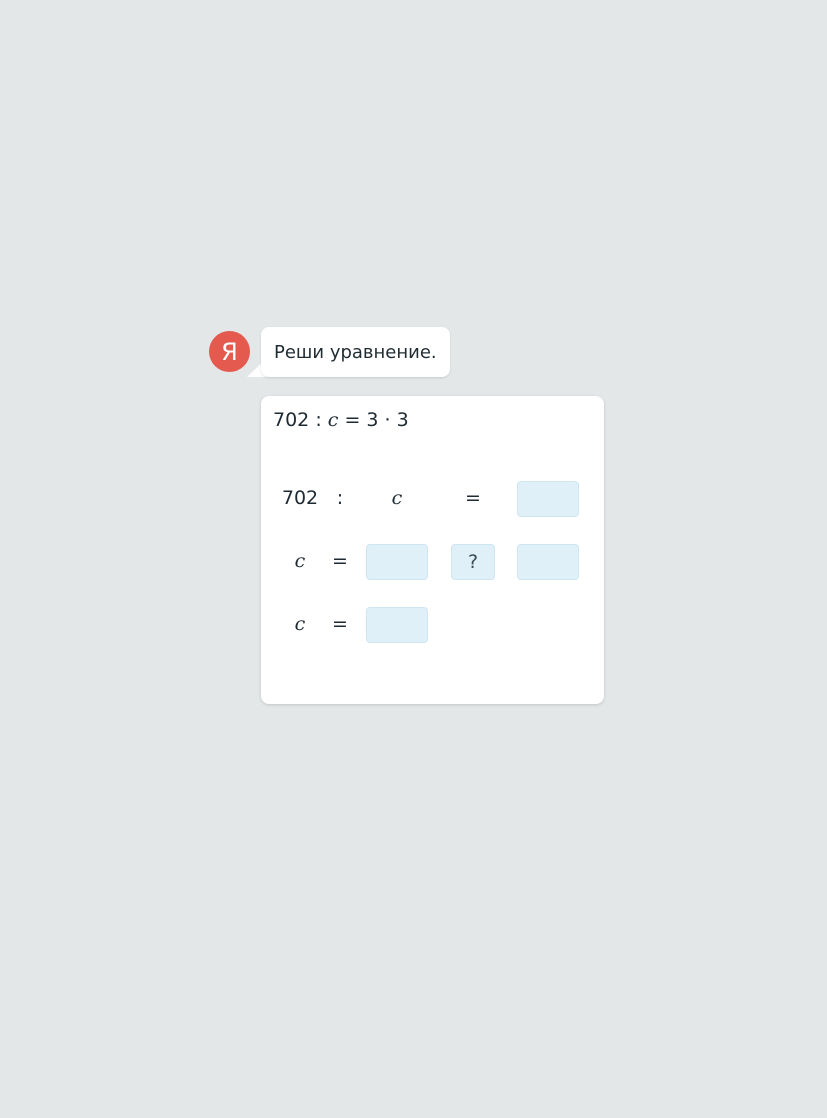 Image resolution: width=827 pixels, height=1118 pixels. What do you see at coordinates (300, 498) in the screenshot?
I see `row1-number: 702` at bounding box center [300, 498].